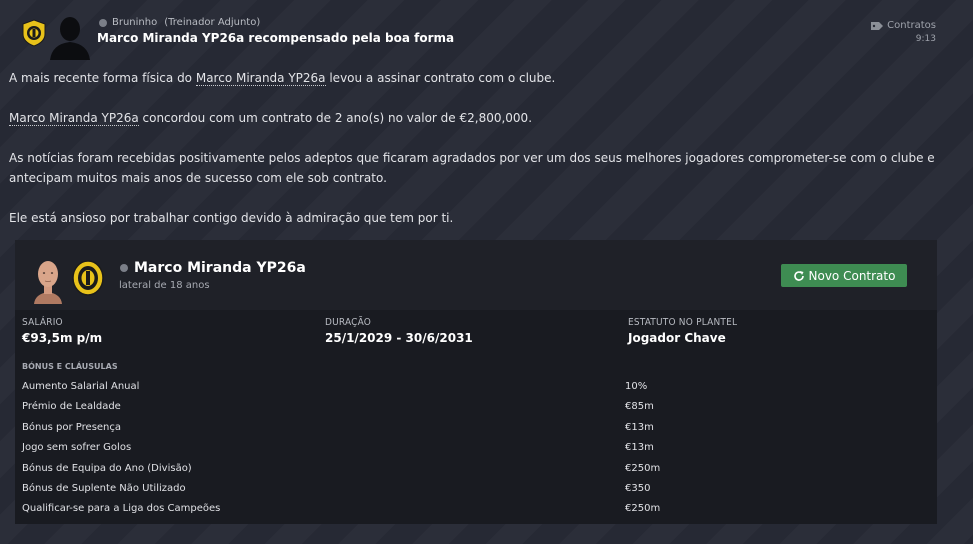 The height and width of the screenshot is (544, 973). I want to click on sender-role: (Treinador Adjunto), so click(212, 22).